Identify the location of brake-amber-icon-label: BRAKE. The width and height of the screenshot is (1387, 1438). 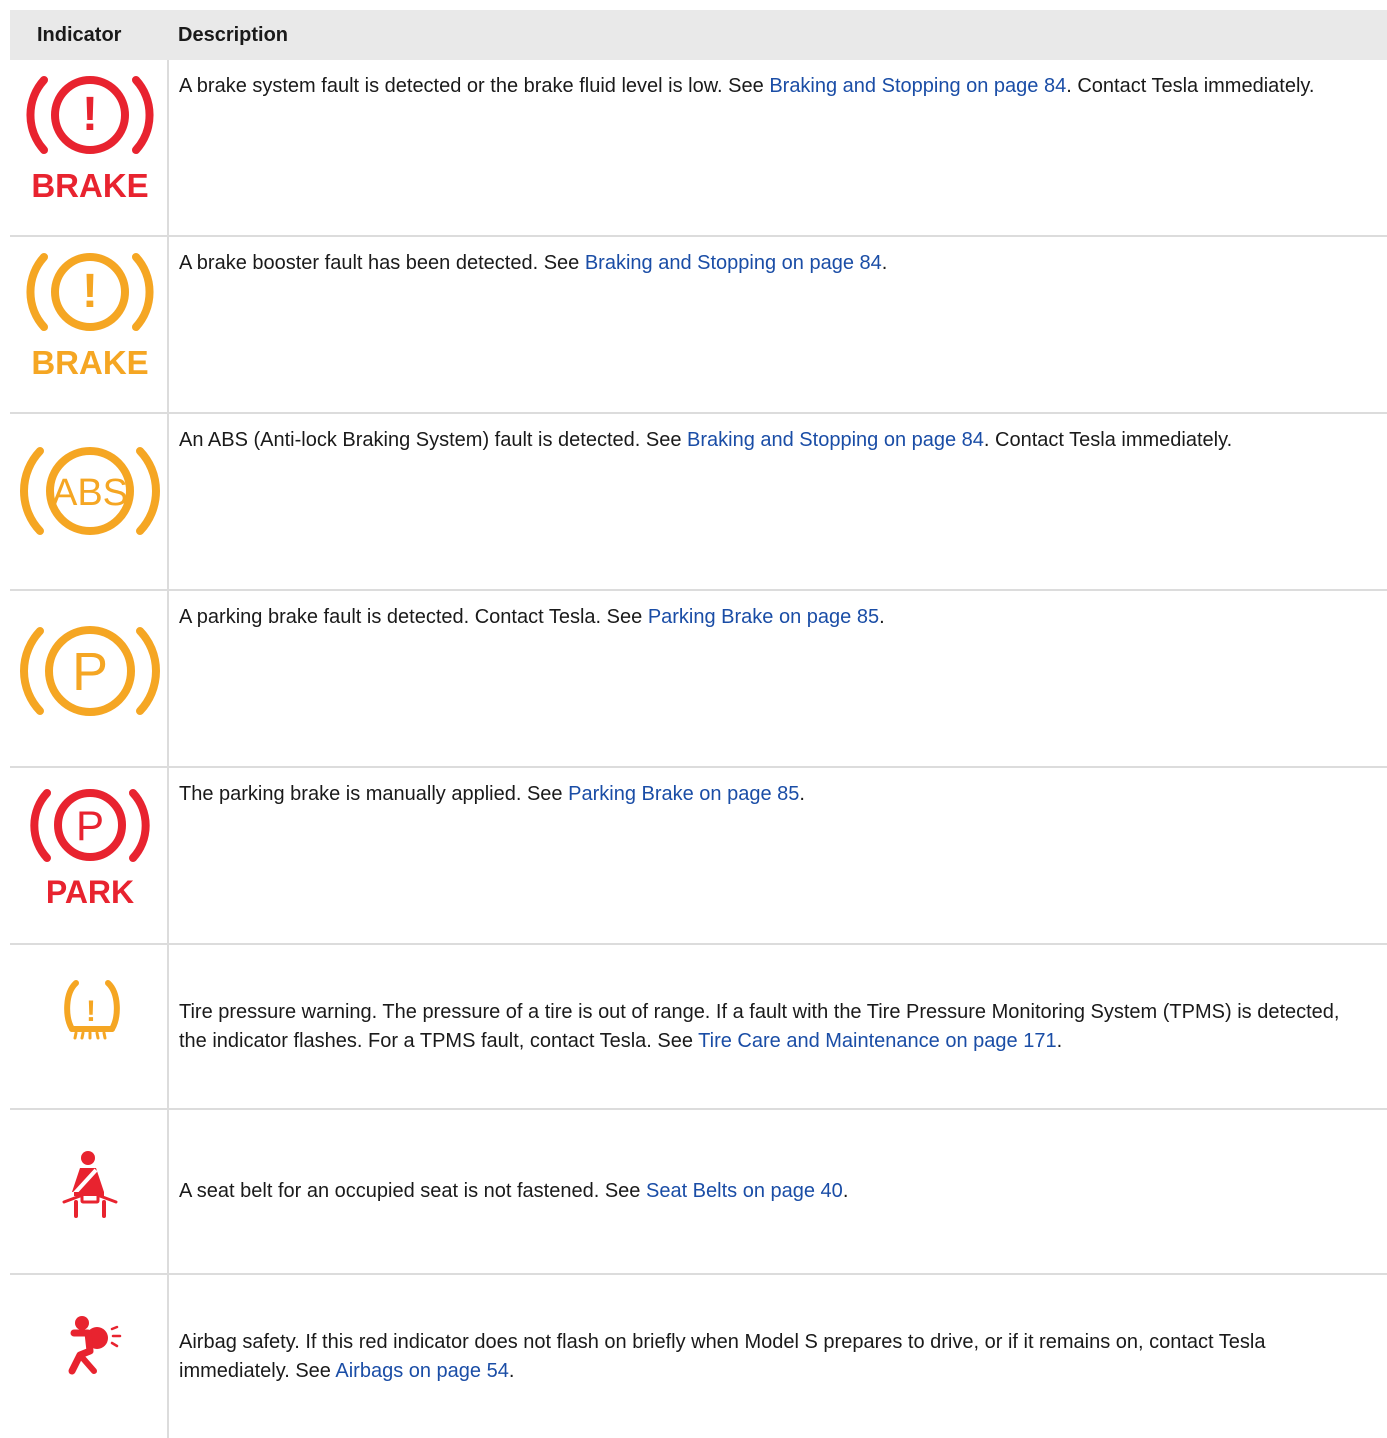
(89, 362).